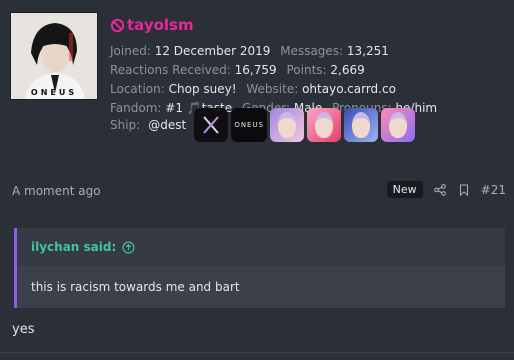 The height and width of the screenshot is (360, 514). I want to click on post-actions: New #21, so click(446, 189).